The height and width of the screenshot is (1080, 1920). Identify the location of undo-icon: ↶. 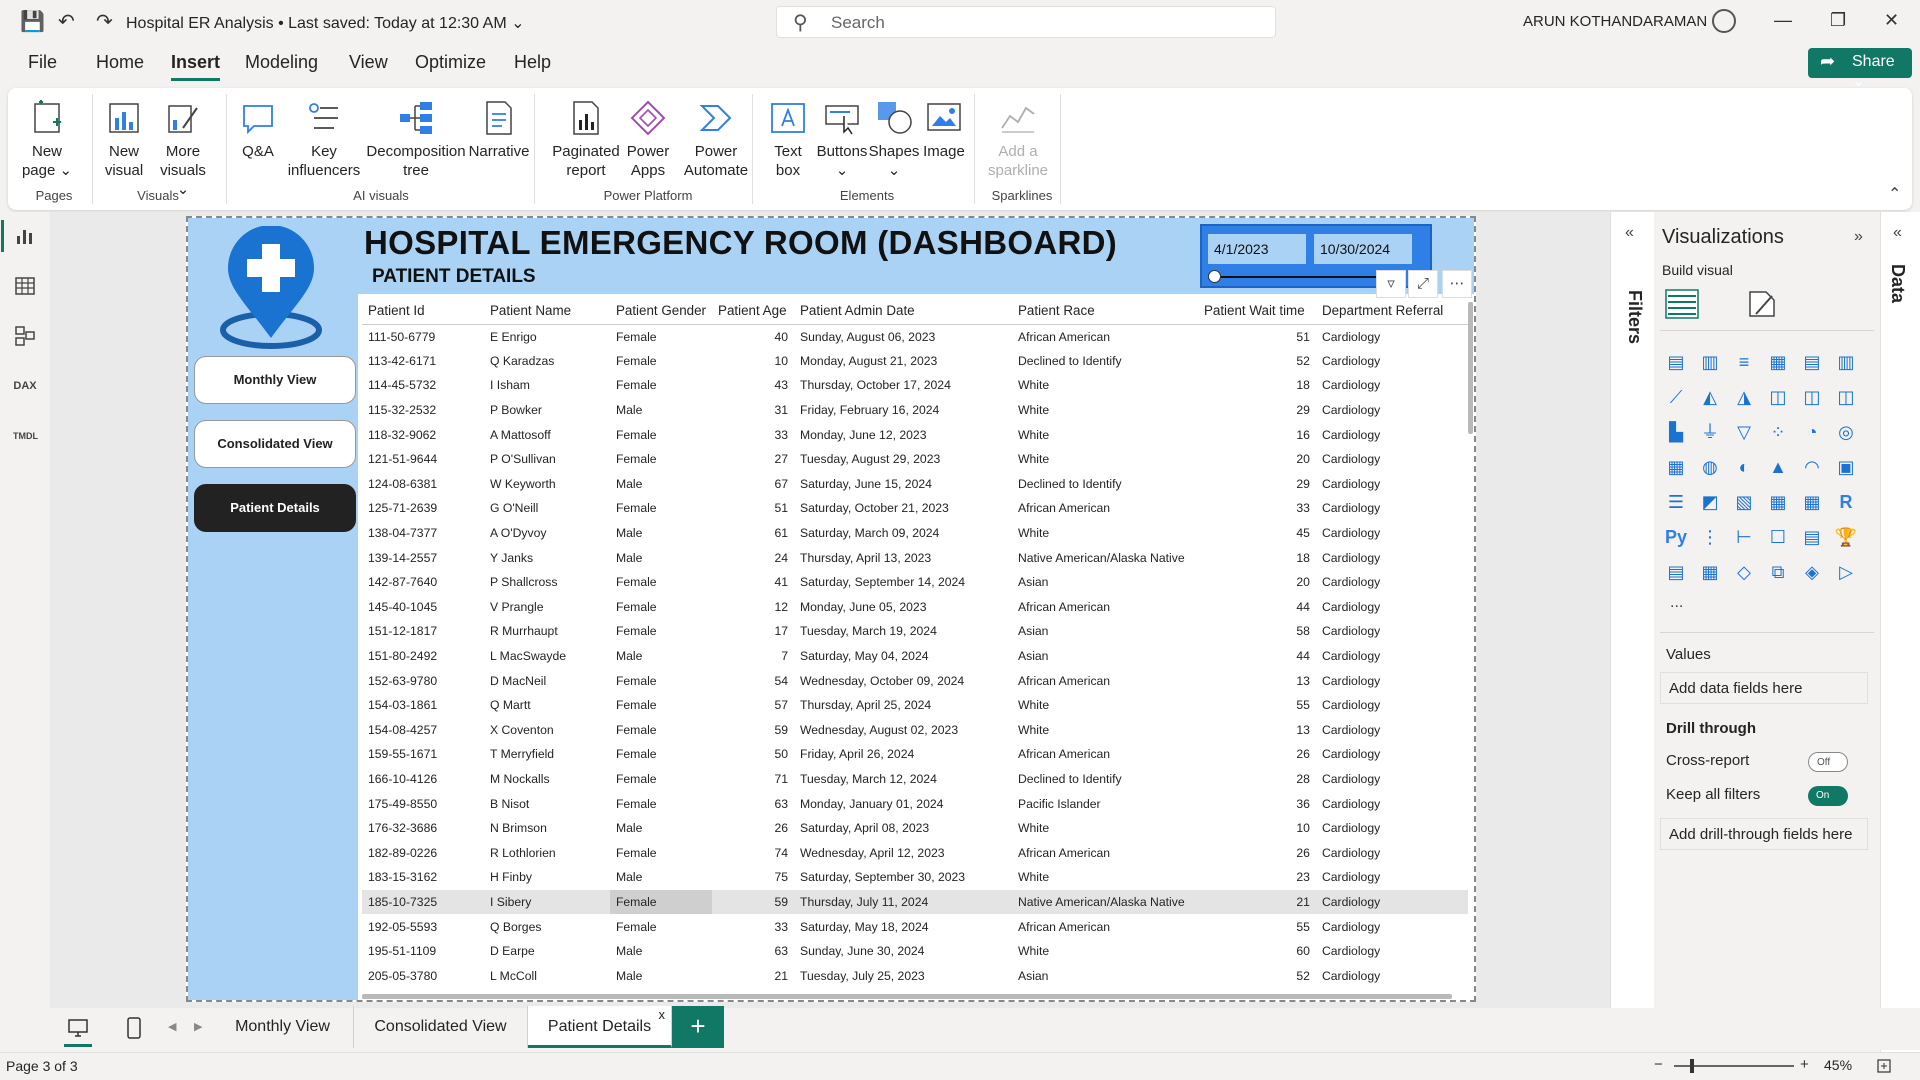
(66, 22).